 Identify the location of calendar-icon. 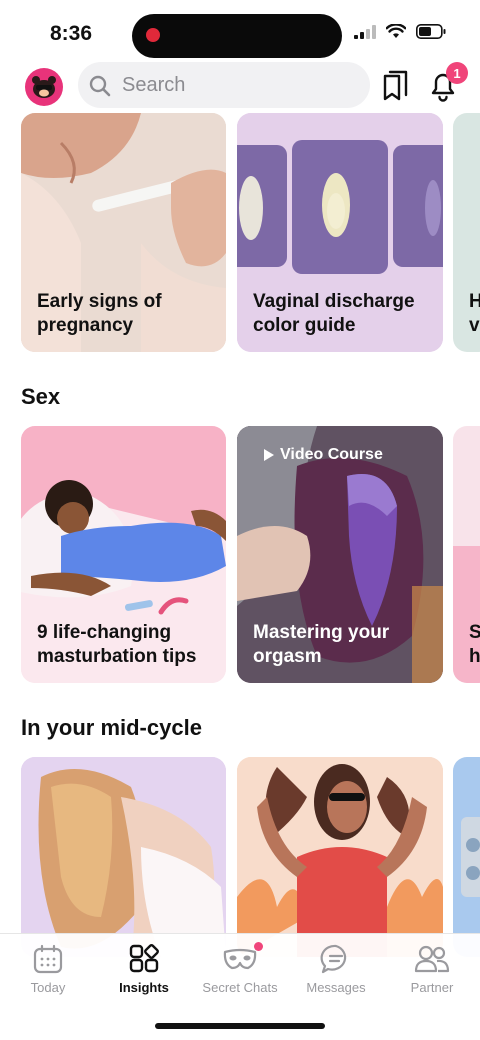
(48, 959).